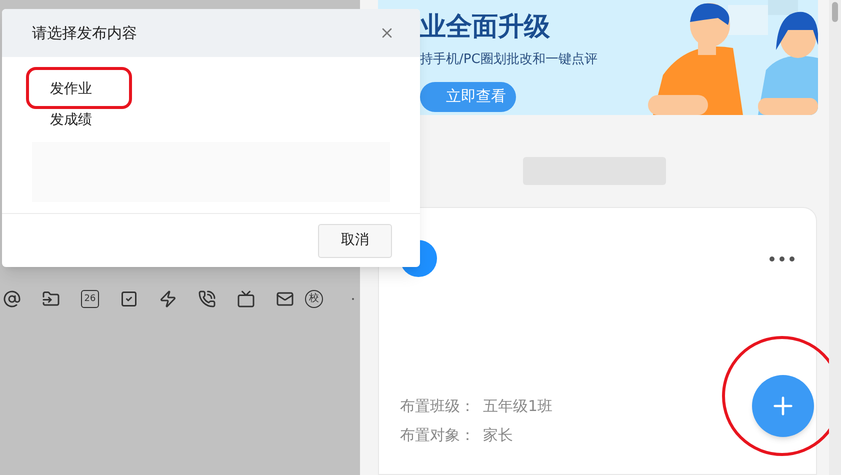 The height and width of the screenshot is (475, 841). Describe the element at coordinates (168, 299) in the screenshot. I see `lightning-icon` at that location.